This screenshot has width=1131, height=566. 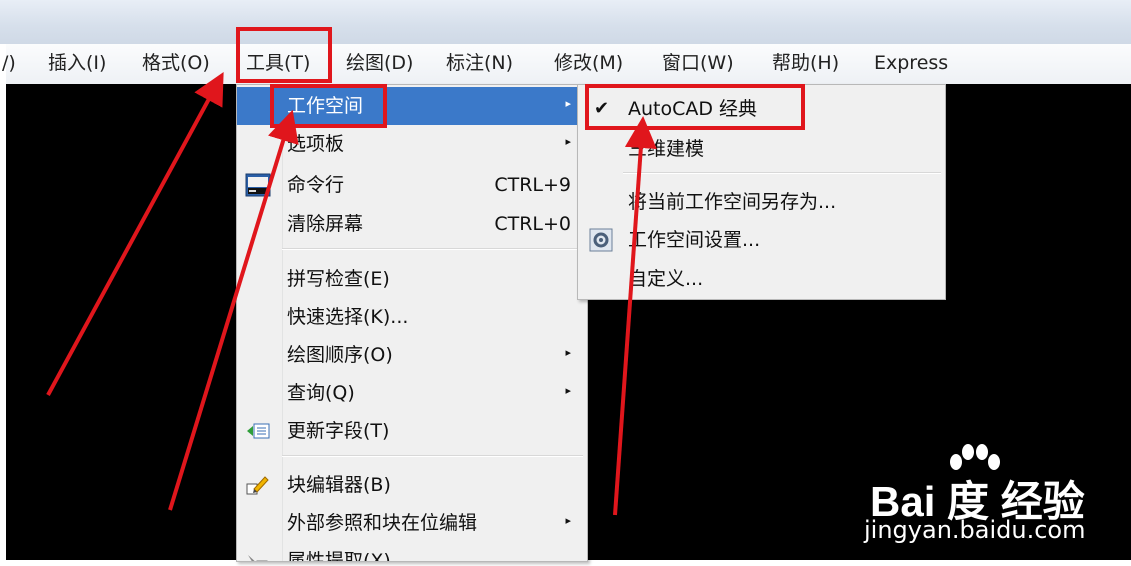 What do you see at coordinates (135, 233) in the screenshot?
I see `arrow-to-tools-menu` at bounding box center [135, 233].